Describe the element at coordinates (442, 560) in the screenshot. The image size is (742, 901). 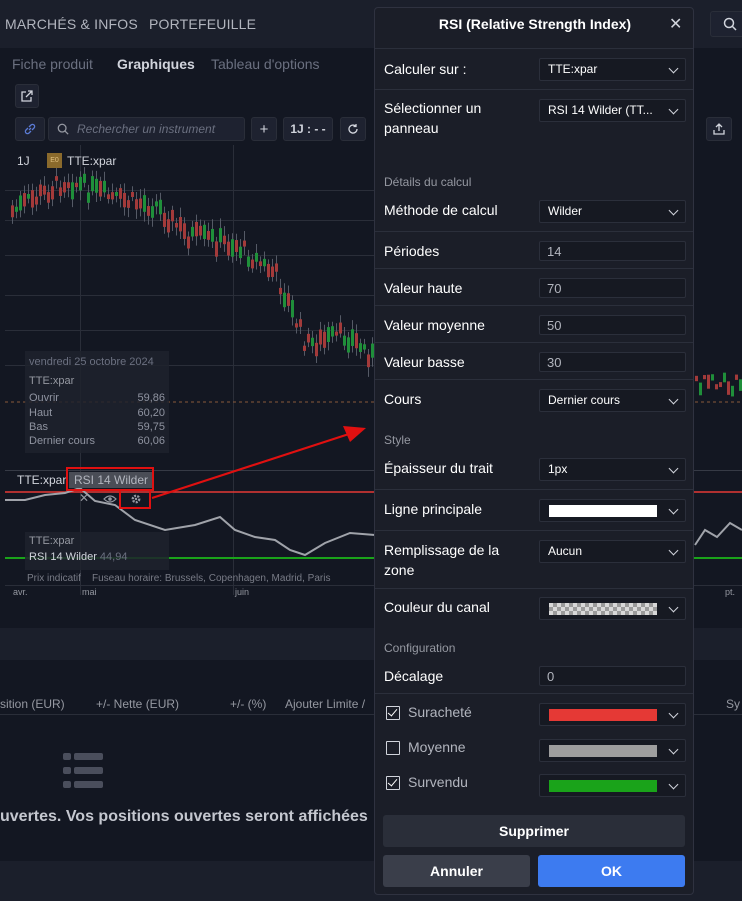
I see `fill-label: Remplissage de la zone` at that location.